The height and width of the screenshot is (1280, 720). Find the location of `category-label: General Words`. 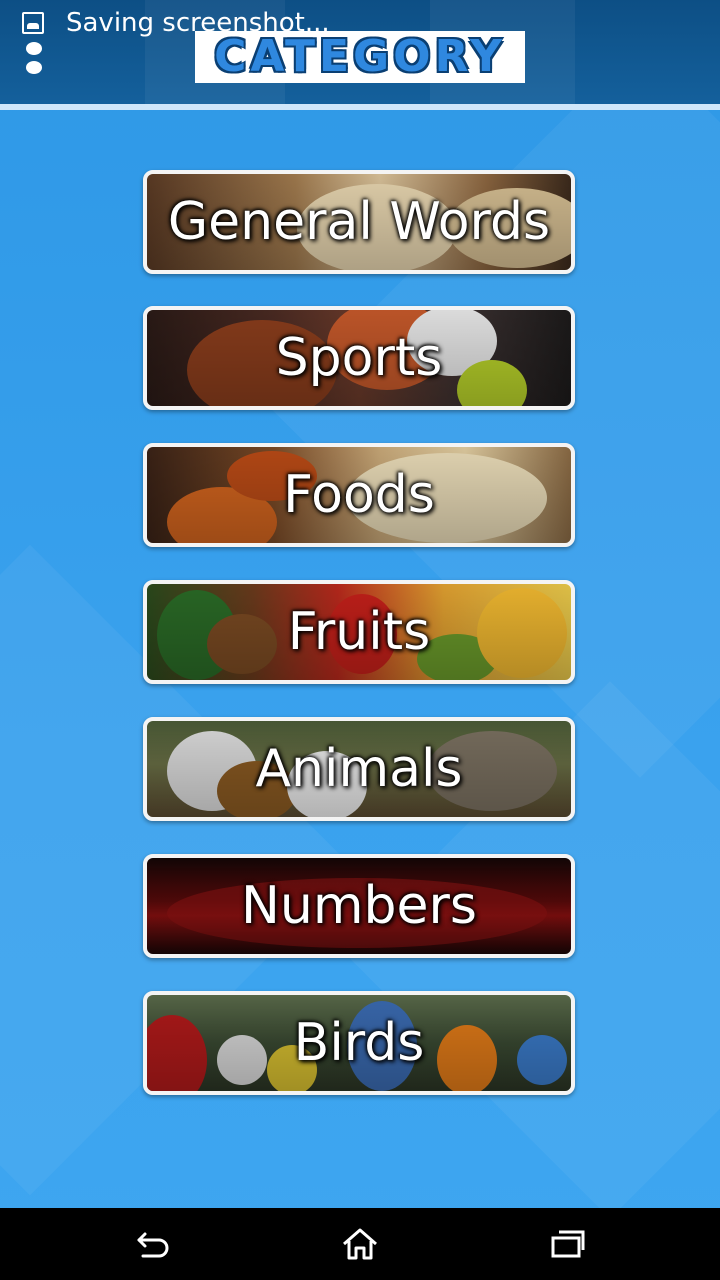

category-label: General Words is located at coordinates (359, 222).